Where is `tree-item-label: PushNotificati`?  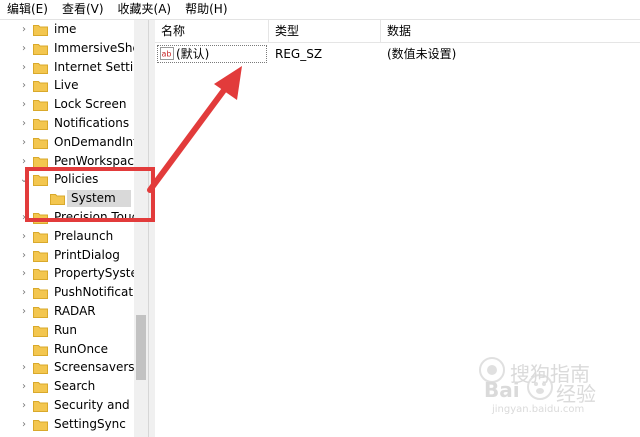 tree-item-label: PushNotificati is located at coordinates (95, 292).